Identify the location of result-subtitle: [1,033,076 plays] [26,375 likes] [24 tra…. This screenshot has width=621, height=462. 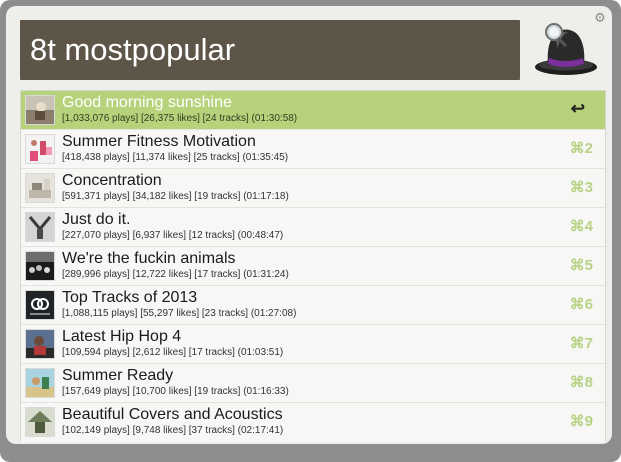
(180, 118).